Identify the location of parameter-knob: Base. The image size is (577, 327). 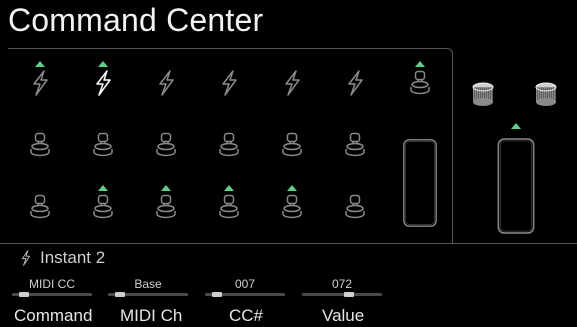
(148, 287).